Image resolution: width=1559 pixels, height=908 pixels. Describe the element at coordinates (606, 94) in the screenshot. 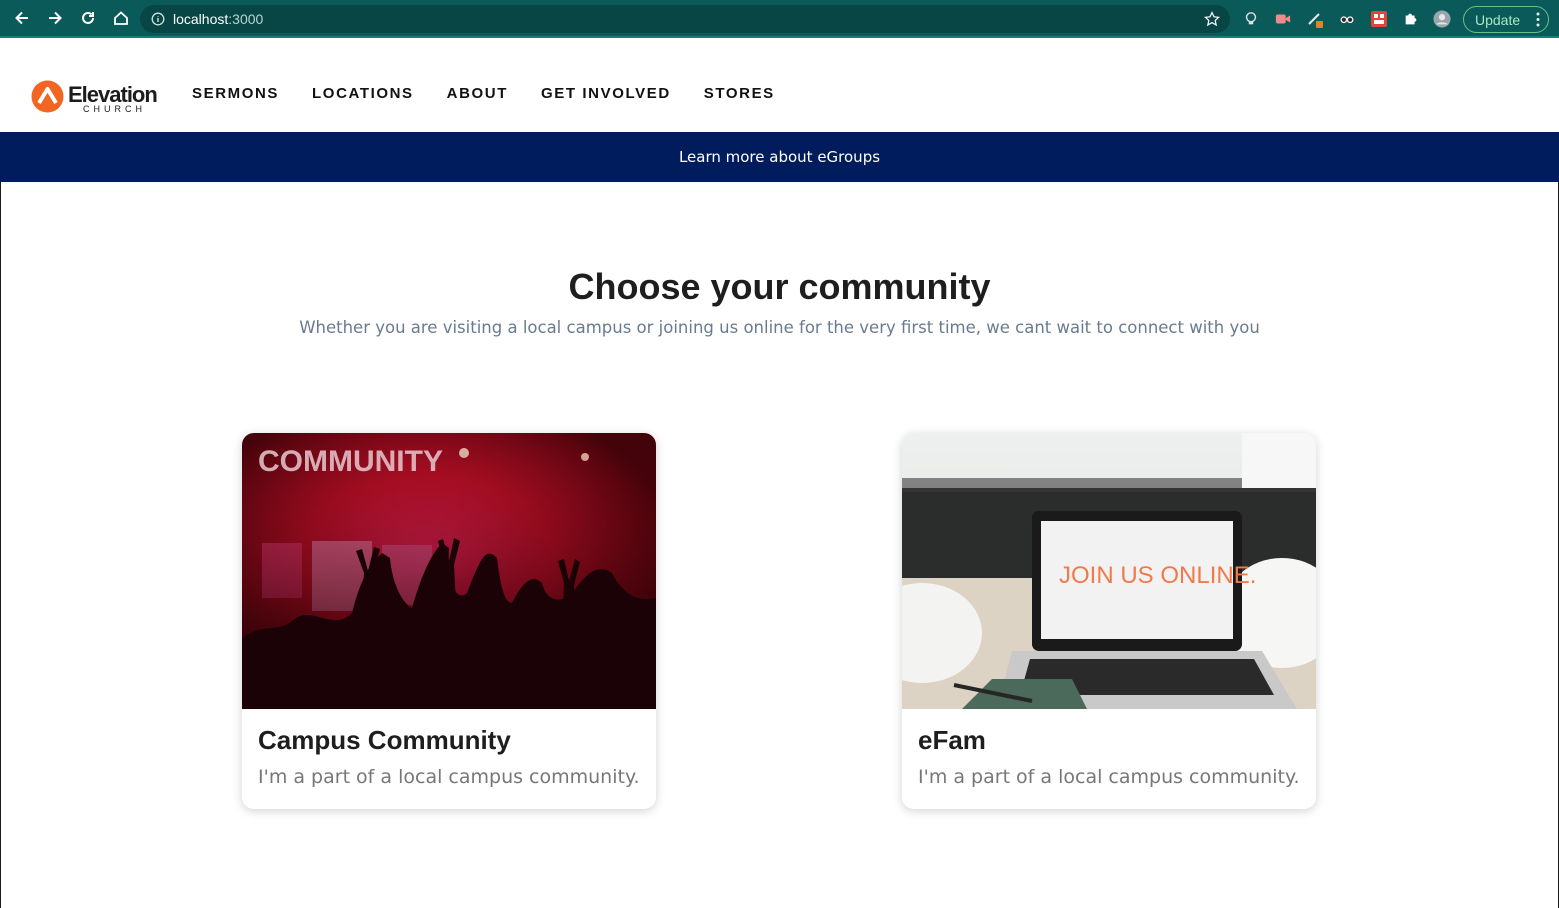

I see `nav-get-involved: GET INVOLVED` at that location.